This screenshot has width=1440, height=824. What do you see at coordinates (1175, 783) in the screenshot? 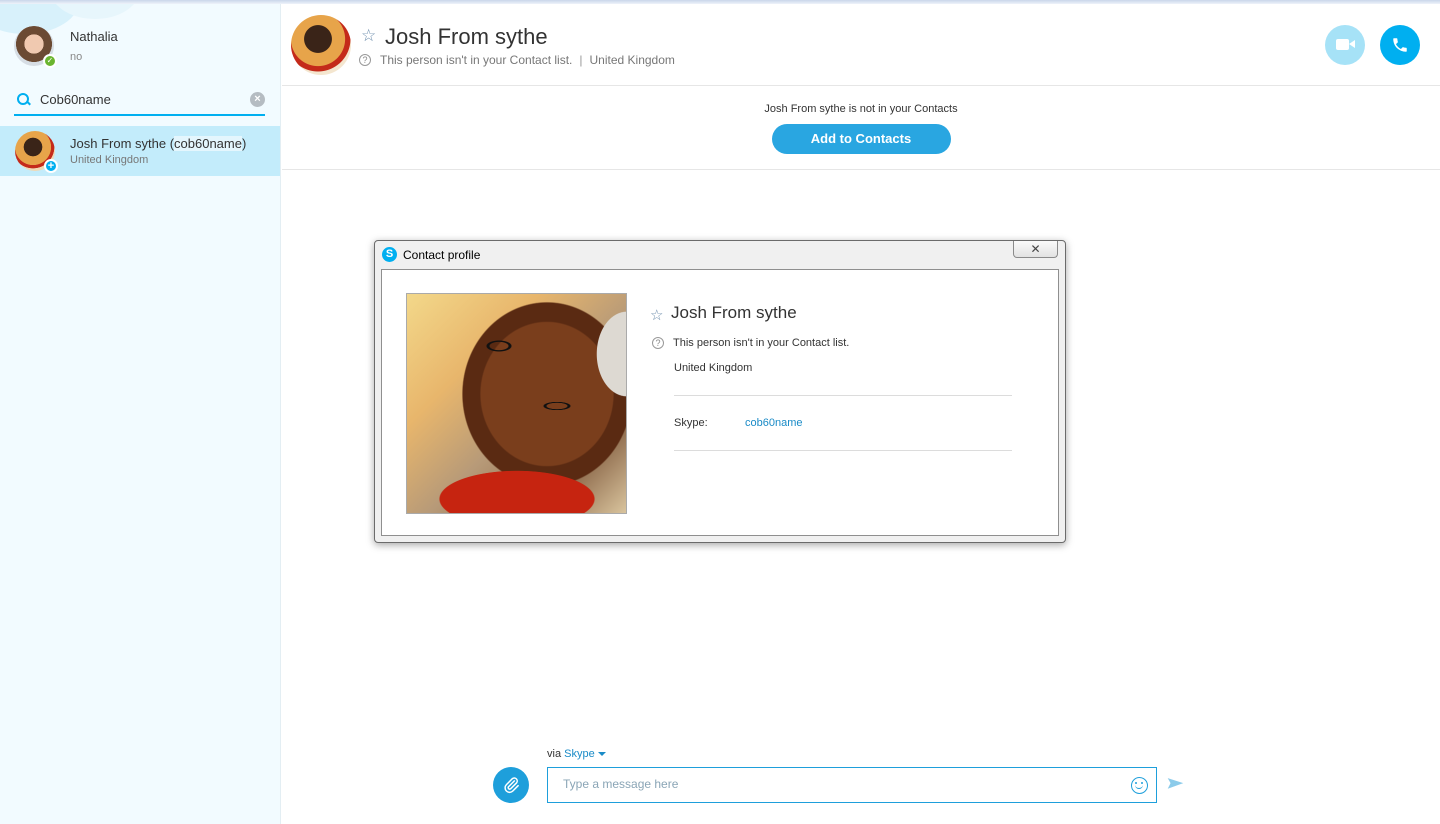
I see `send-icon` at bounding box center [1175, 783].